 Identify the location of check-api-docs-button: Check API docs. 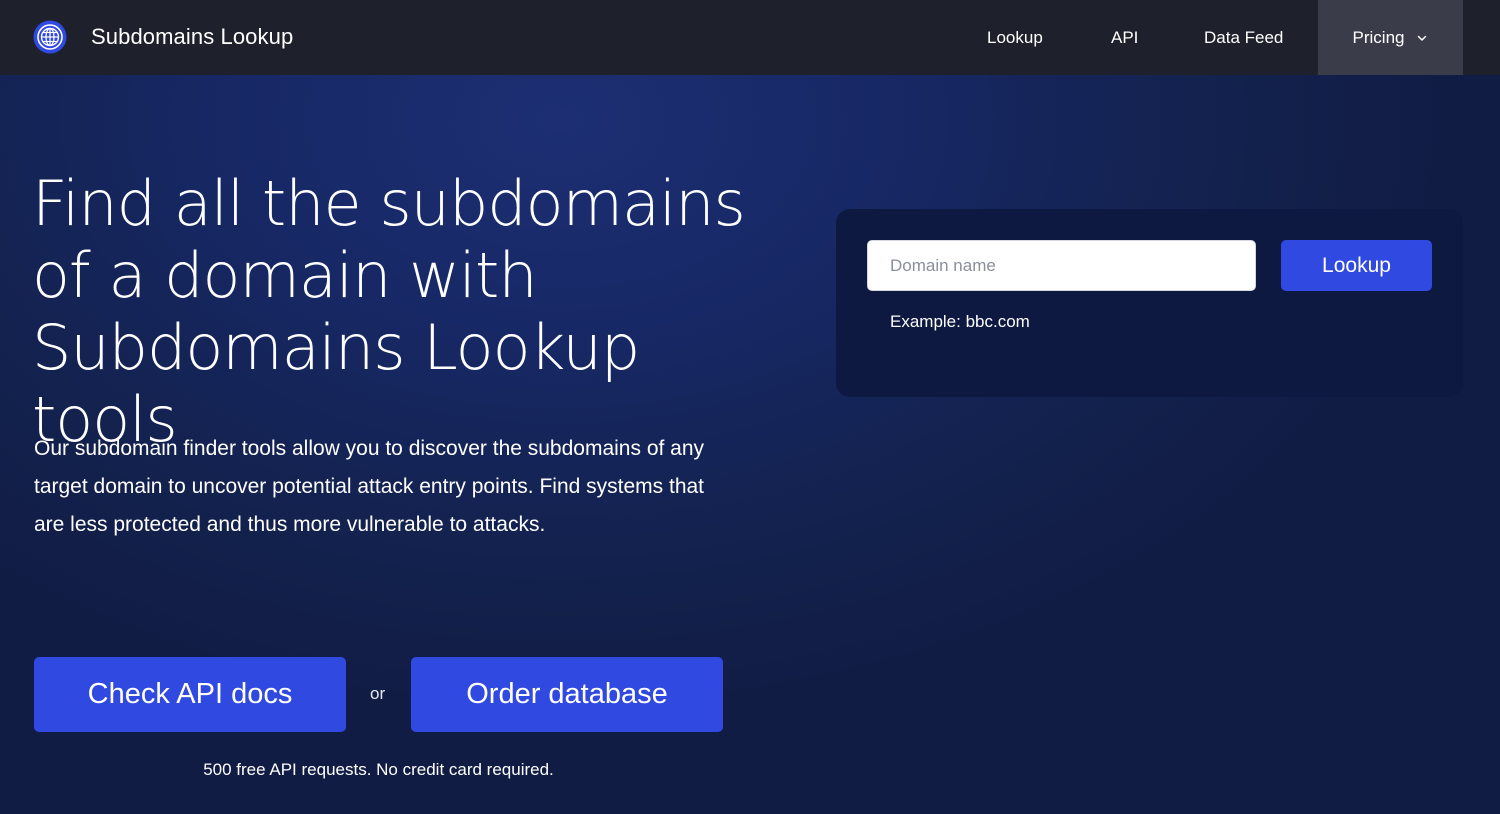
(190, 694).